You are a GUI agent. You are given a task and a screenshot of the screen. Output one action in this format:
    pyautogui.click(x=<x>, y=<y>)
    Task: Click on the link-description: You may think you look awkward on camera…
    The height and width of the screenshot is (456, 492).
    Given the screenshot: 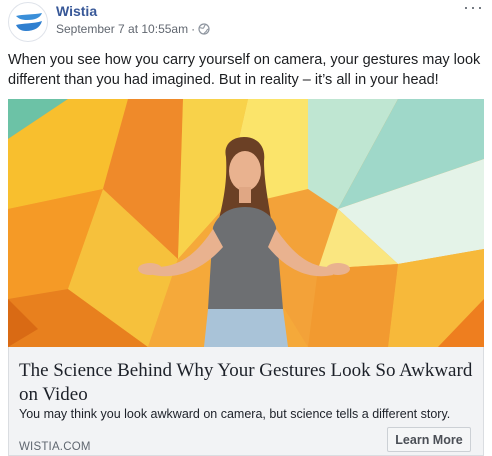 What is the action you would take?
    pyautogui.click(x=235, y=414)
    